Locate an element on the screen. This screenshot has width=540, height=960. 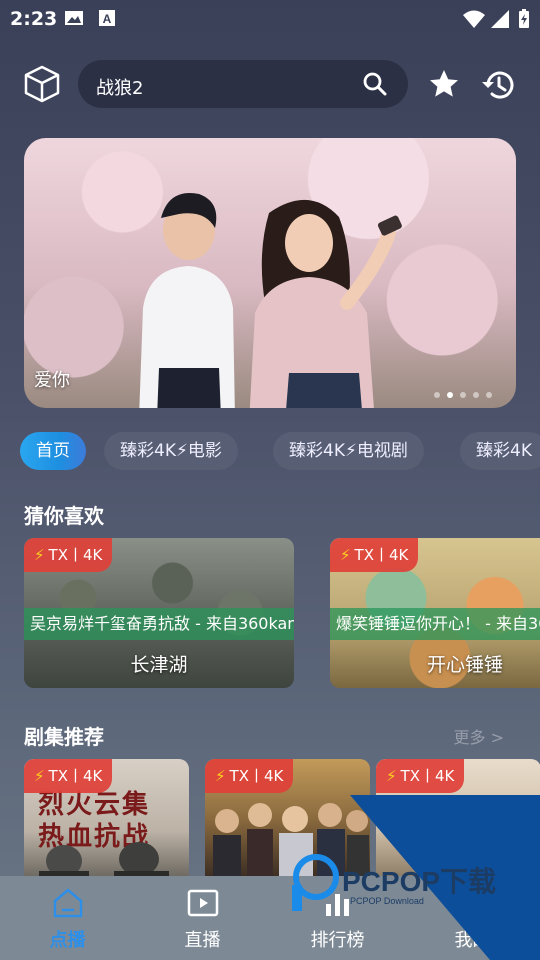
card-title: 长津湖 is located at coordinates (159, 665).